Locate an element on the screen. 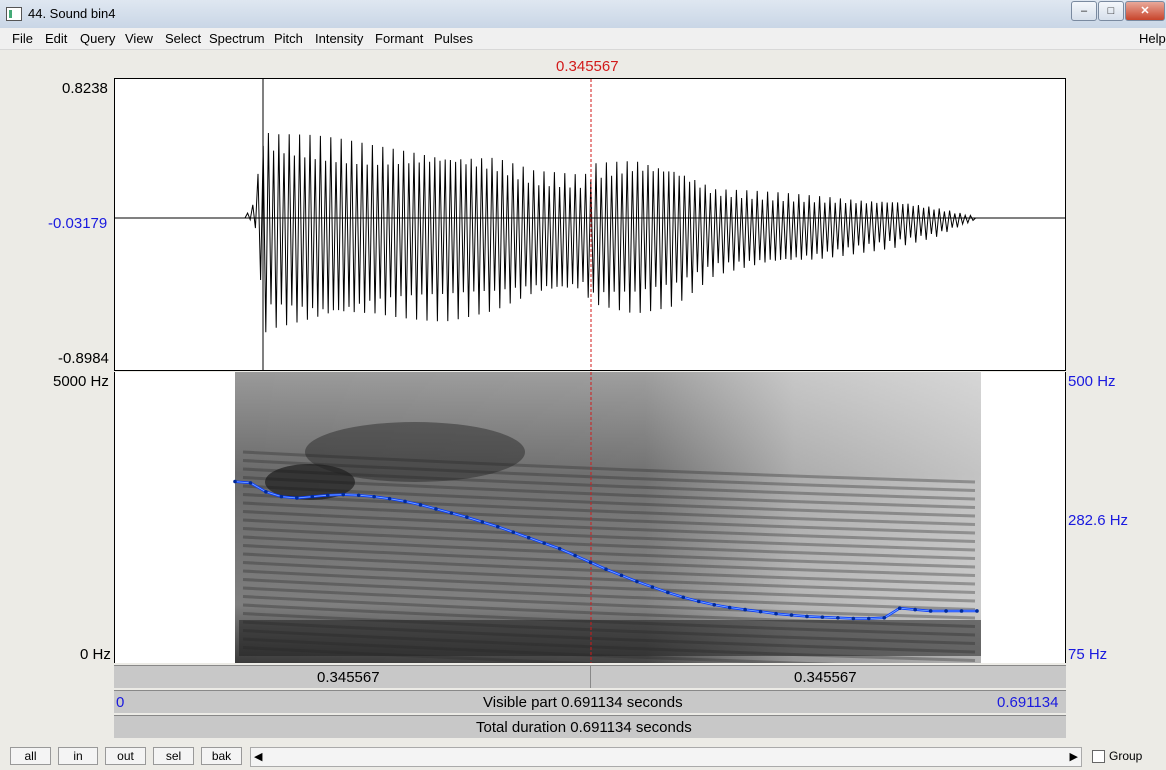  zoom-in-button: in is located at coordinates (78, 756).